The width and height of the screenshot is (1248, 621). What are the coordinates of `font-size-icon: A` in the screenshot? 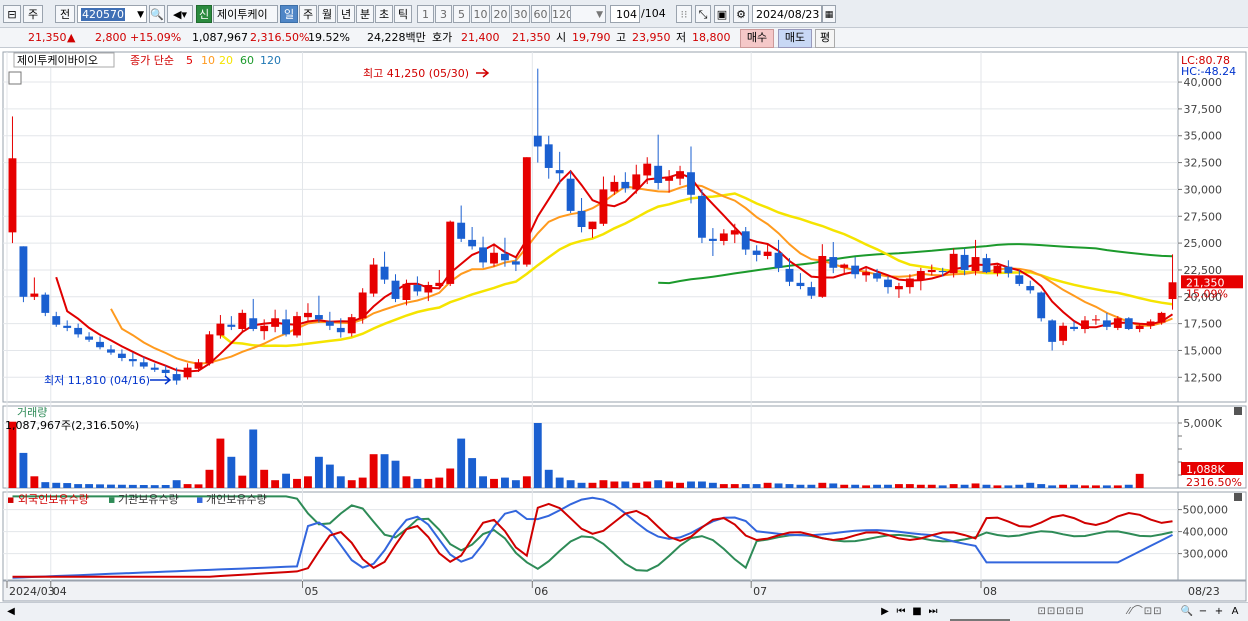 It's located at (1235, 612).